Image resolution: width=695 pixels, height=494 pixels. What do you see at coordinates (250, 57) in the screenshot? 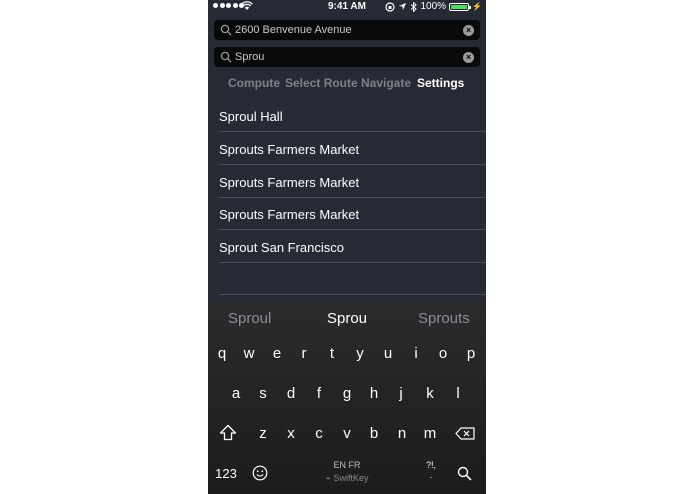
I see `destination-search-value: Sprou` at bounding box center [250, 57].